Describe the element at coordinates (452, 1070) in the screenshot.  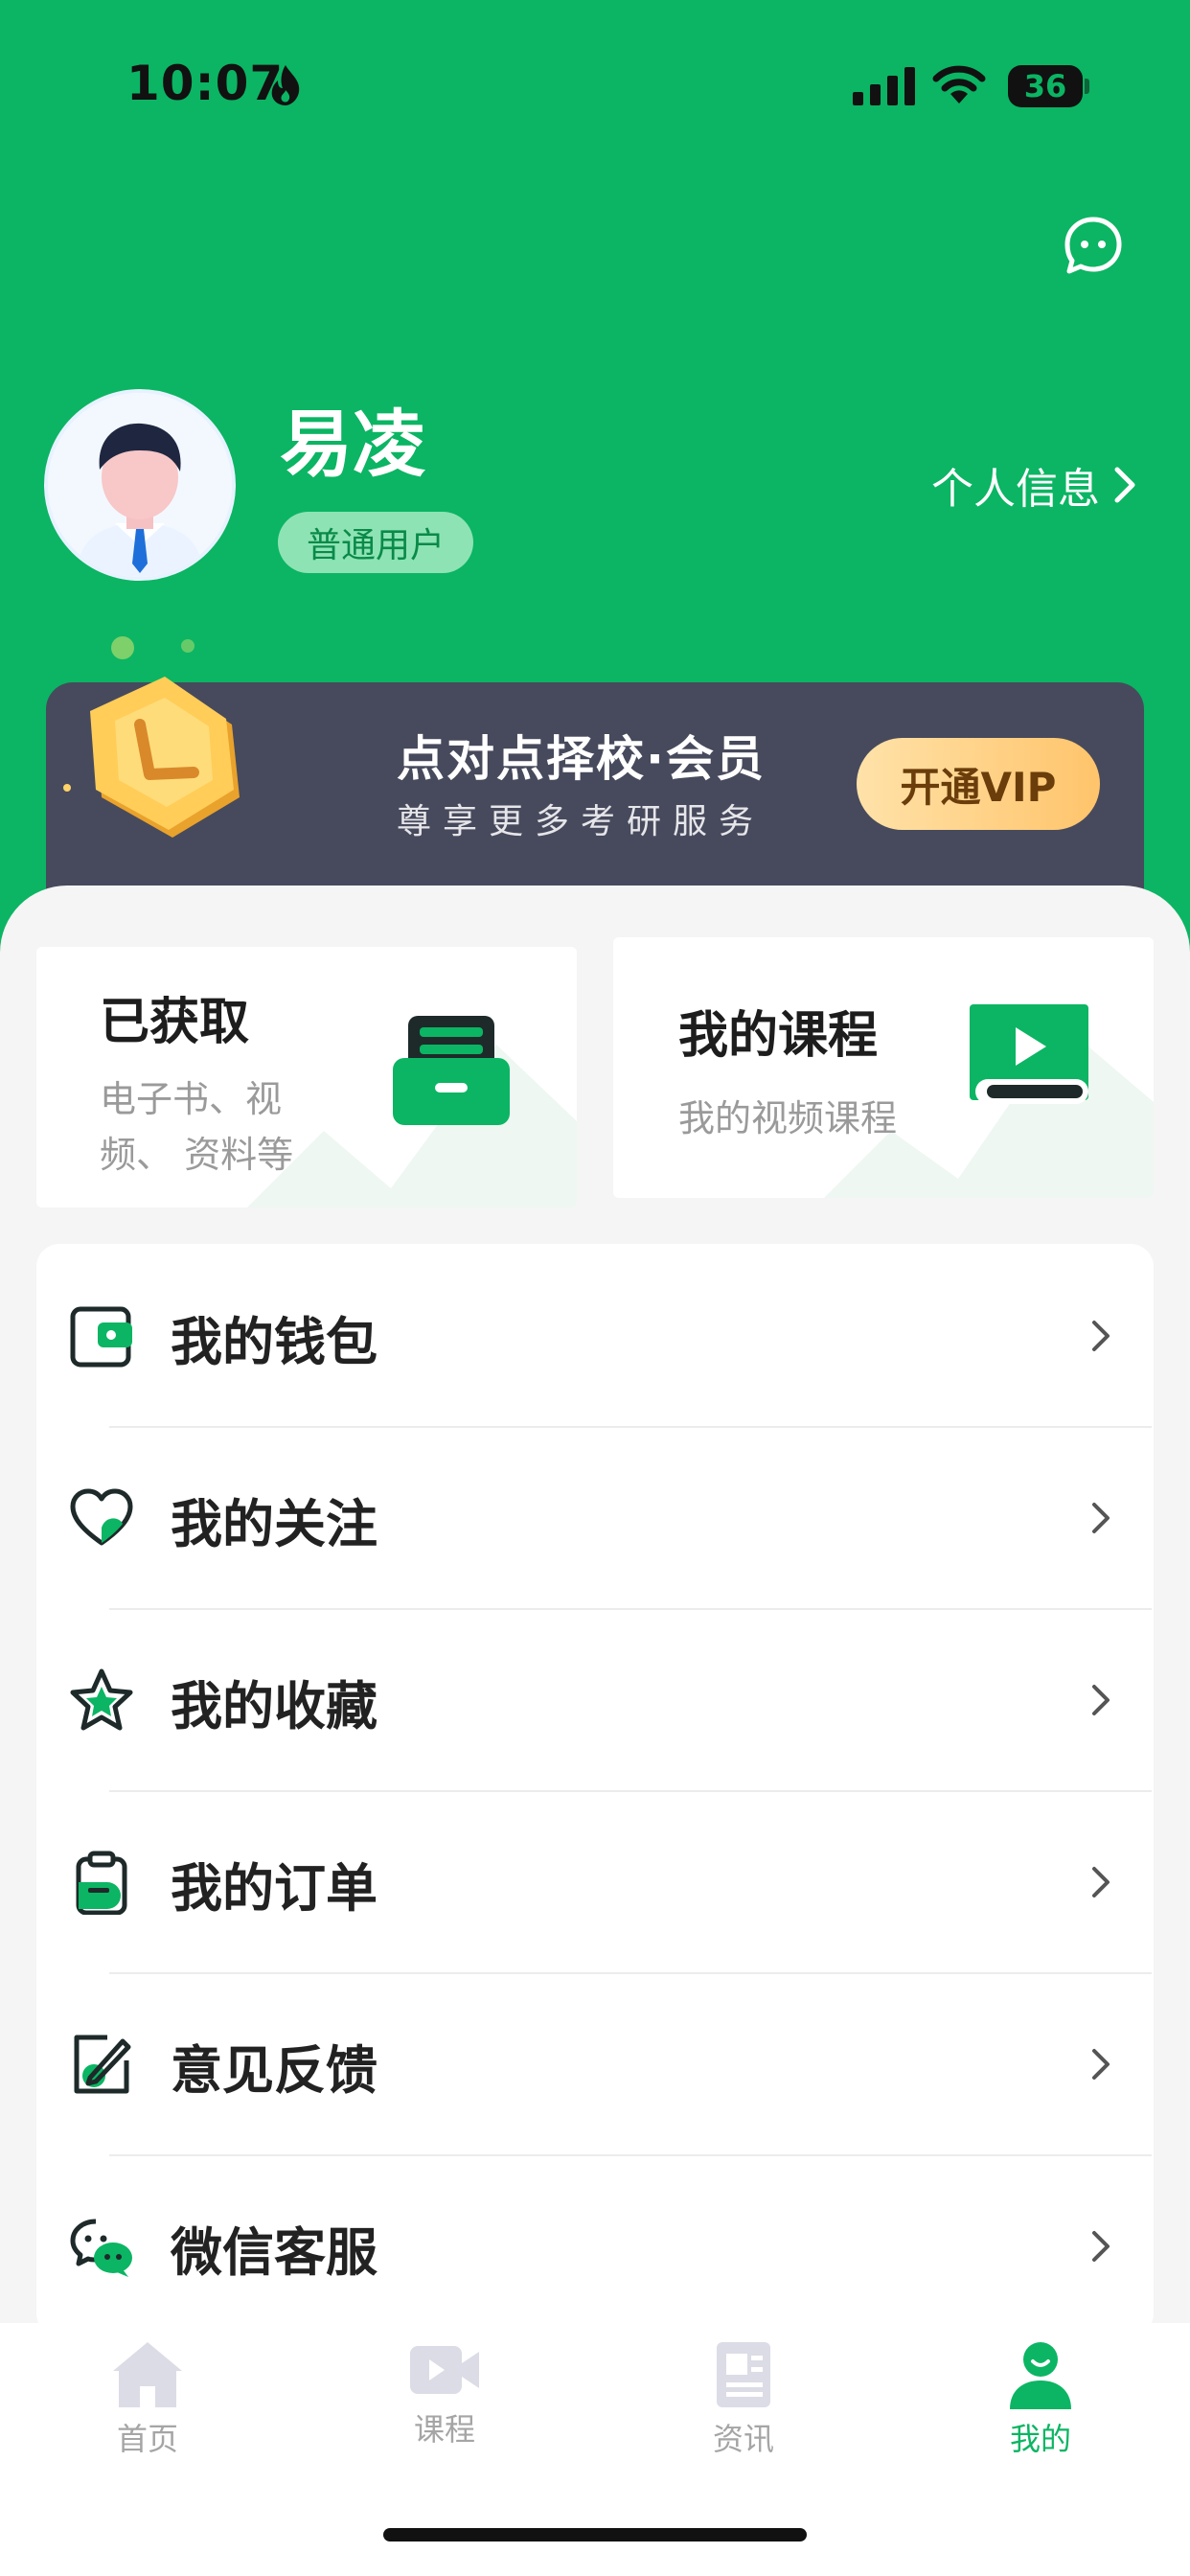
I see `archive-box-icon` at that location.